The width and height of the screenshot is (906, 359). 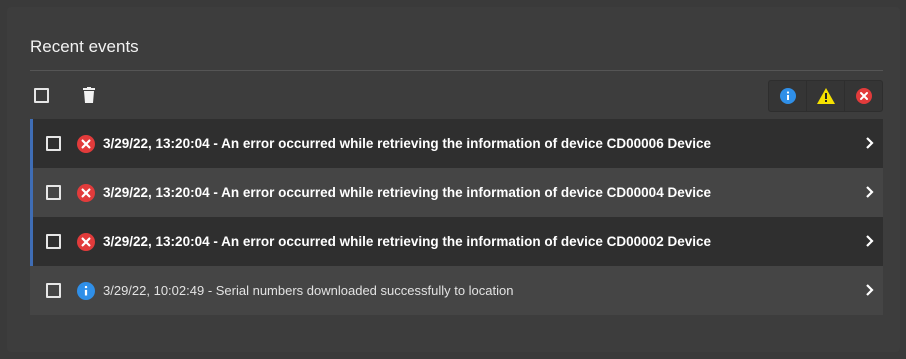 What do you see at coordinates (456, 70) in the screenshot?
I see `divider` at bounding box center [456, 70].